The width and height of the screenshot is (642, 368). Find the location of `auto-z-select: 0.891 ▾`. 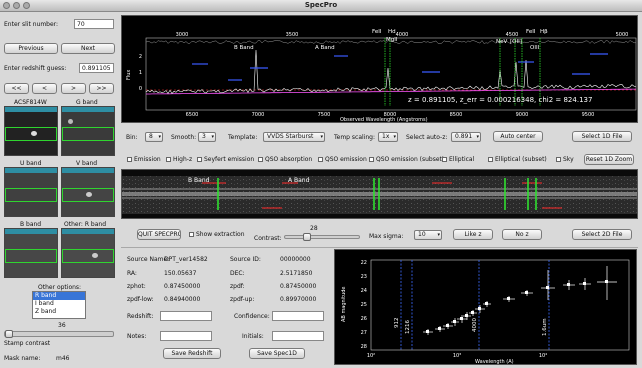

auto-z-select: 0.891 ▾ is located at coordinates (466, 137).